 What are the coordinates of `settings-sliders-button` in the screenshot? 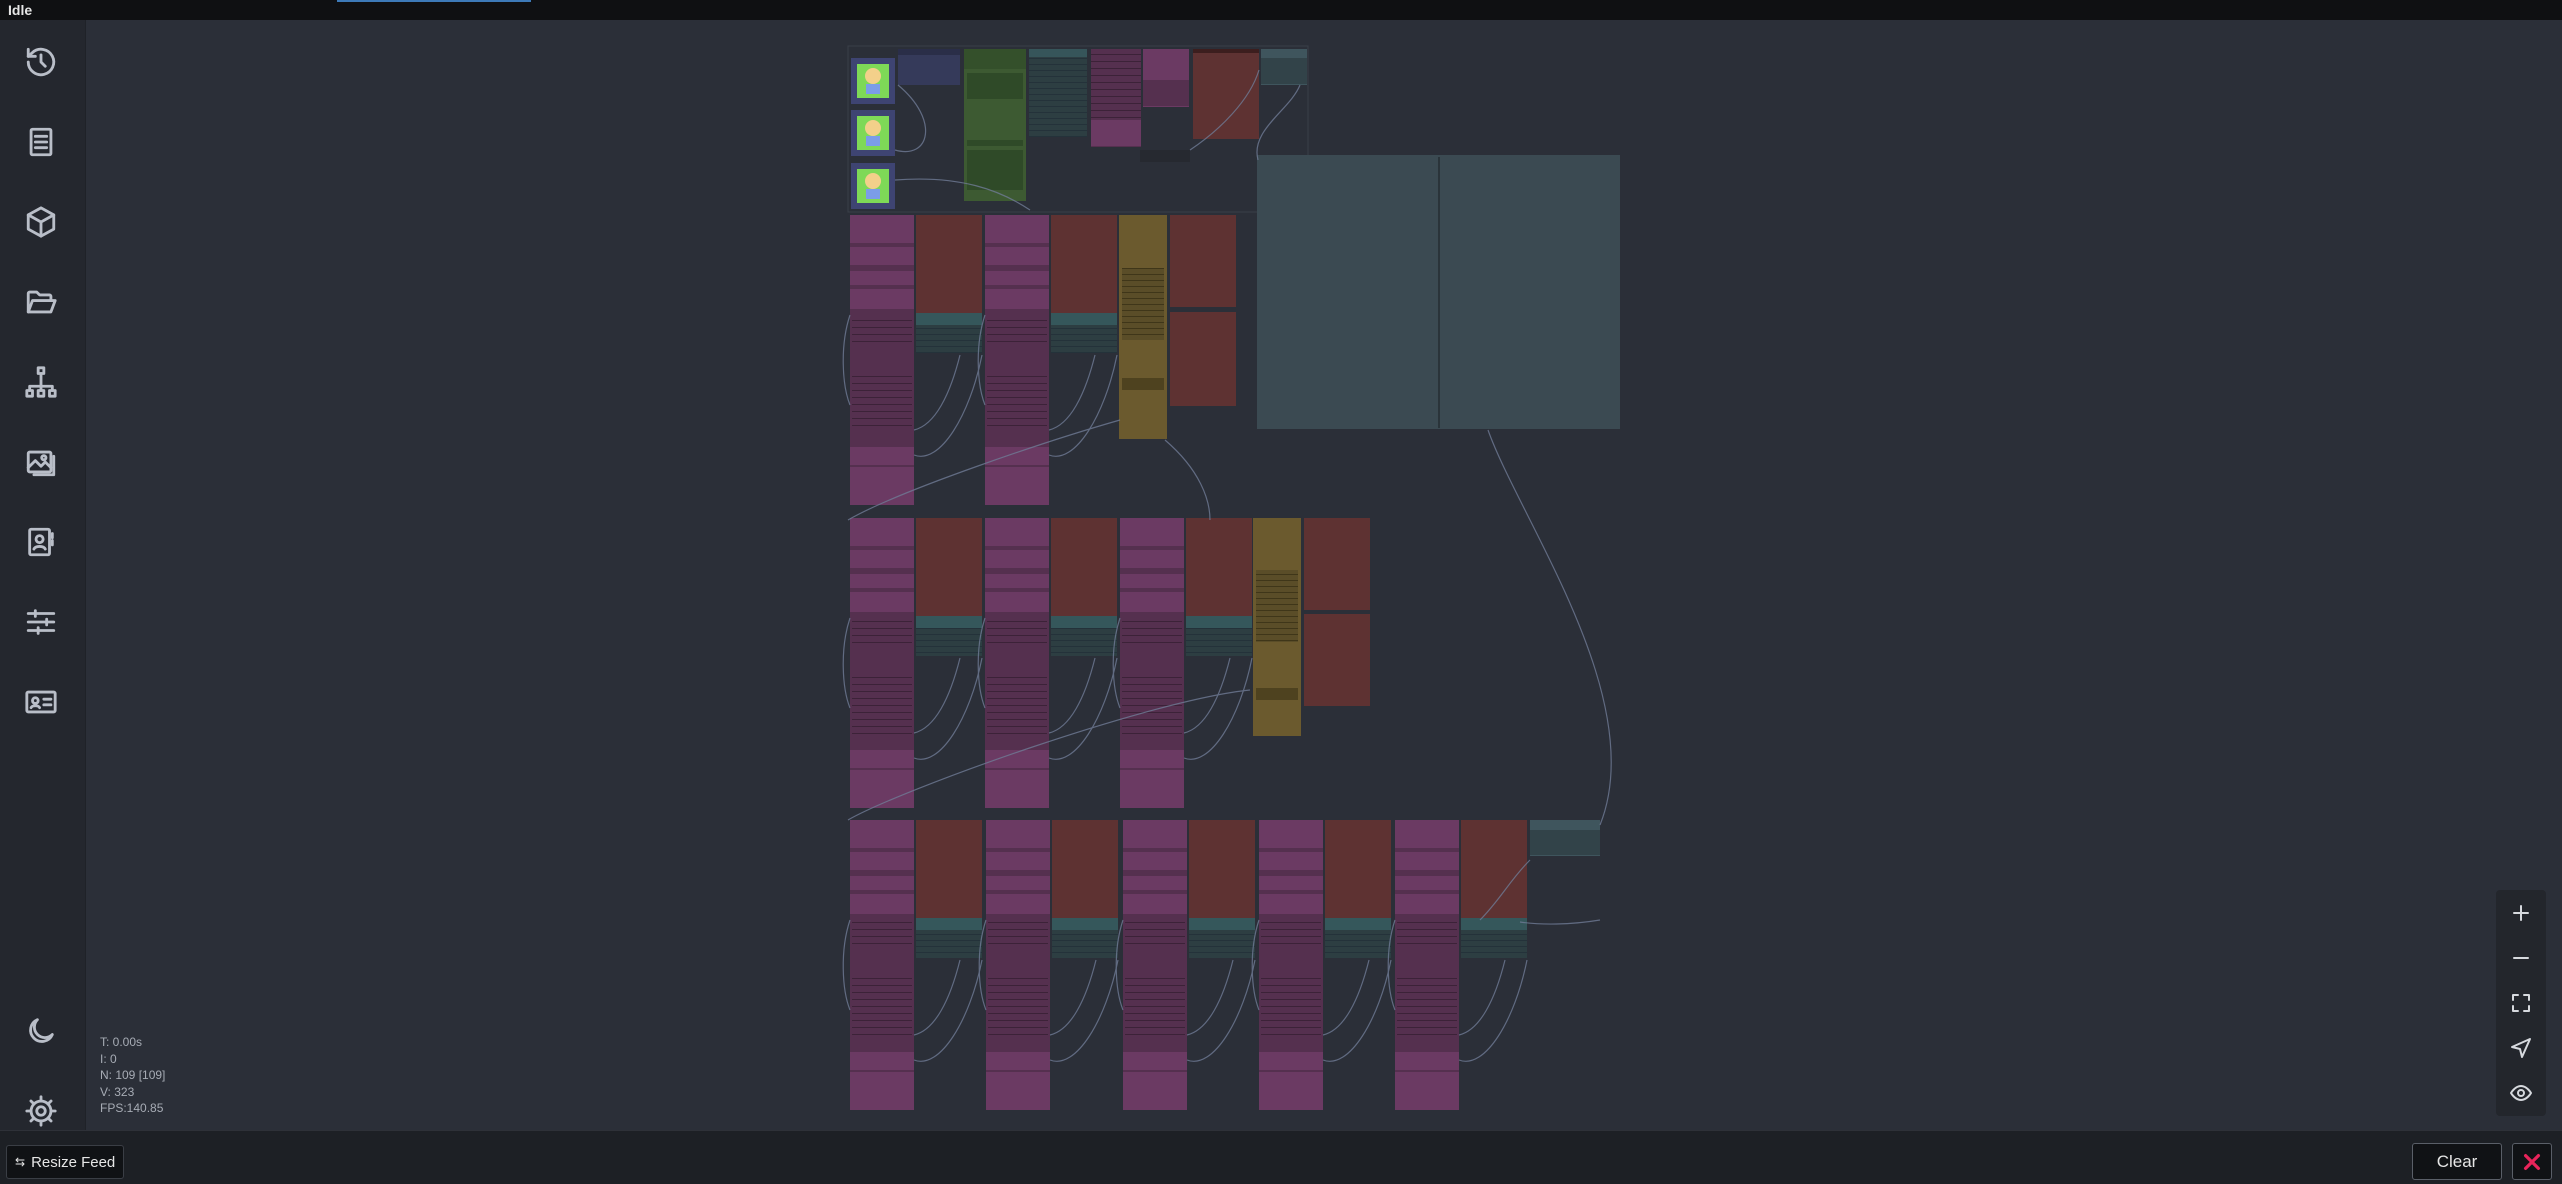 It's located at (41, 622).